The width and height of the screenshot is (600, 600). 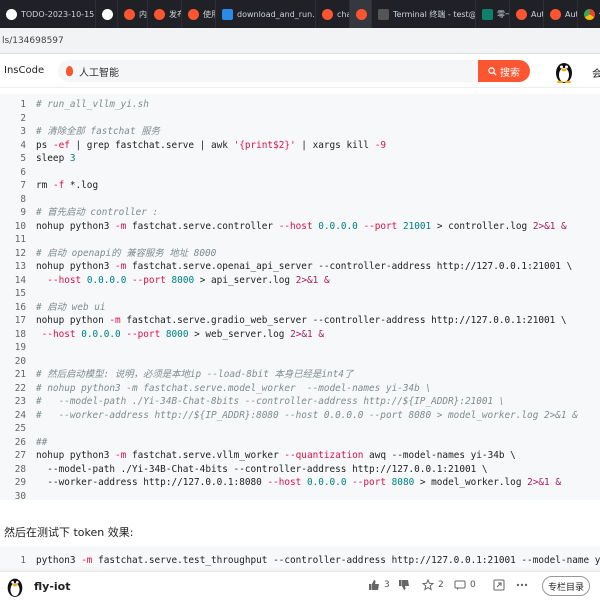 I want to click on browser-tab-label: 零一, so click(x=503, y=14).